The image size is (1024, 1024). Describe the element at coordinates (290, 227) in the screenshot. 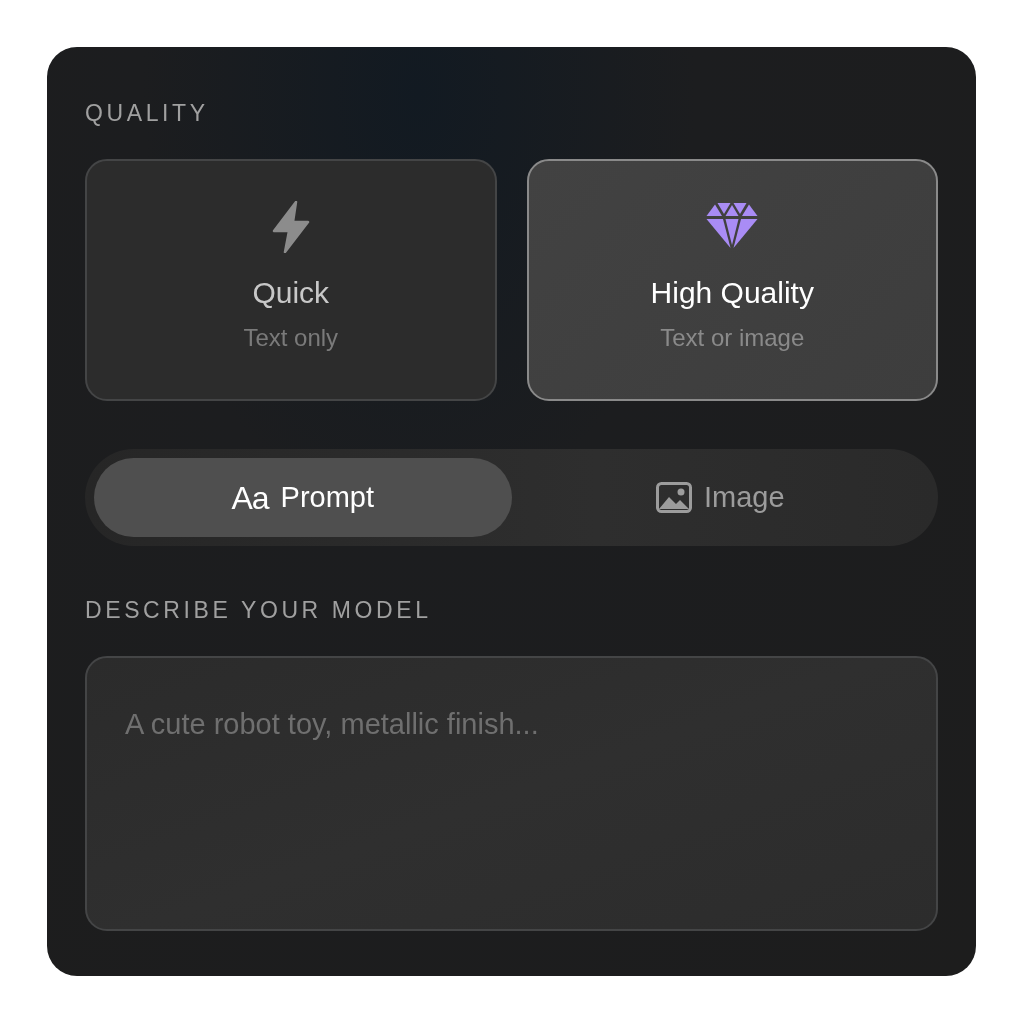

I see `lightning-bolt-icon` at that location.